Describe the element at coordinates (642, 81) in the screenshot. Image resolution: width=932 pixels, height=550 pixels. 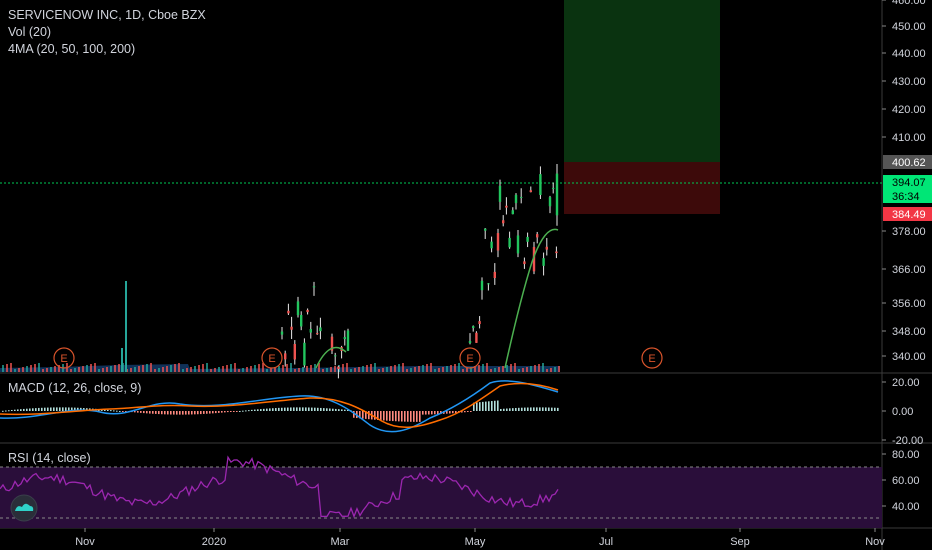
I see `target-zone` at that location.